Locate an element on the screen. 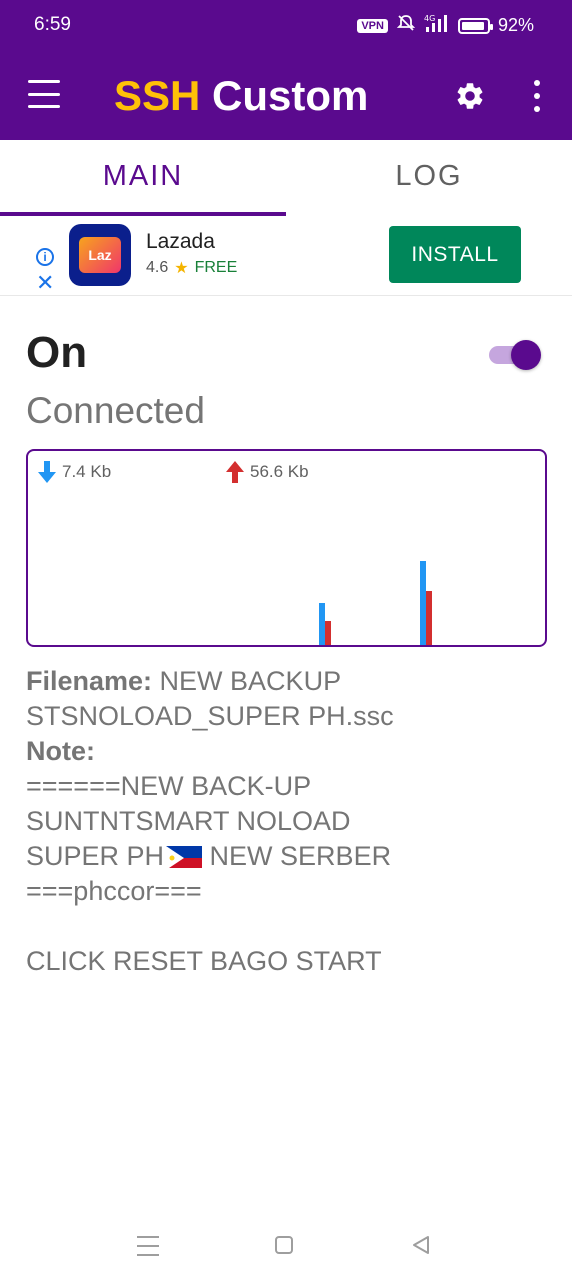 This screenshot has height=1280, width=572. note-line-3: SUPER PH NEW SERBER is located at coordinates (286, 856).